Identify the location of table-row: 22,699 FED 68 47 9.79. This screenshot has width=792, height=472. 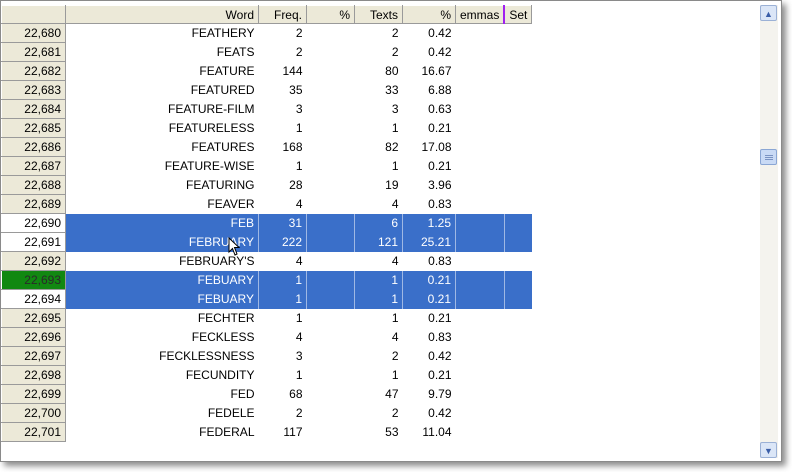
(266, 394).